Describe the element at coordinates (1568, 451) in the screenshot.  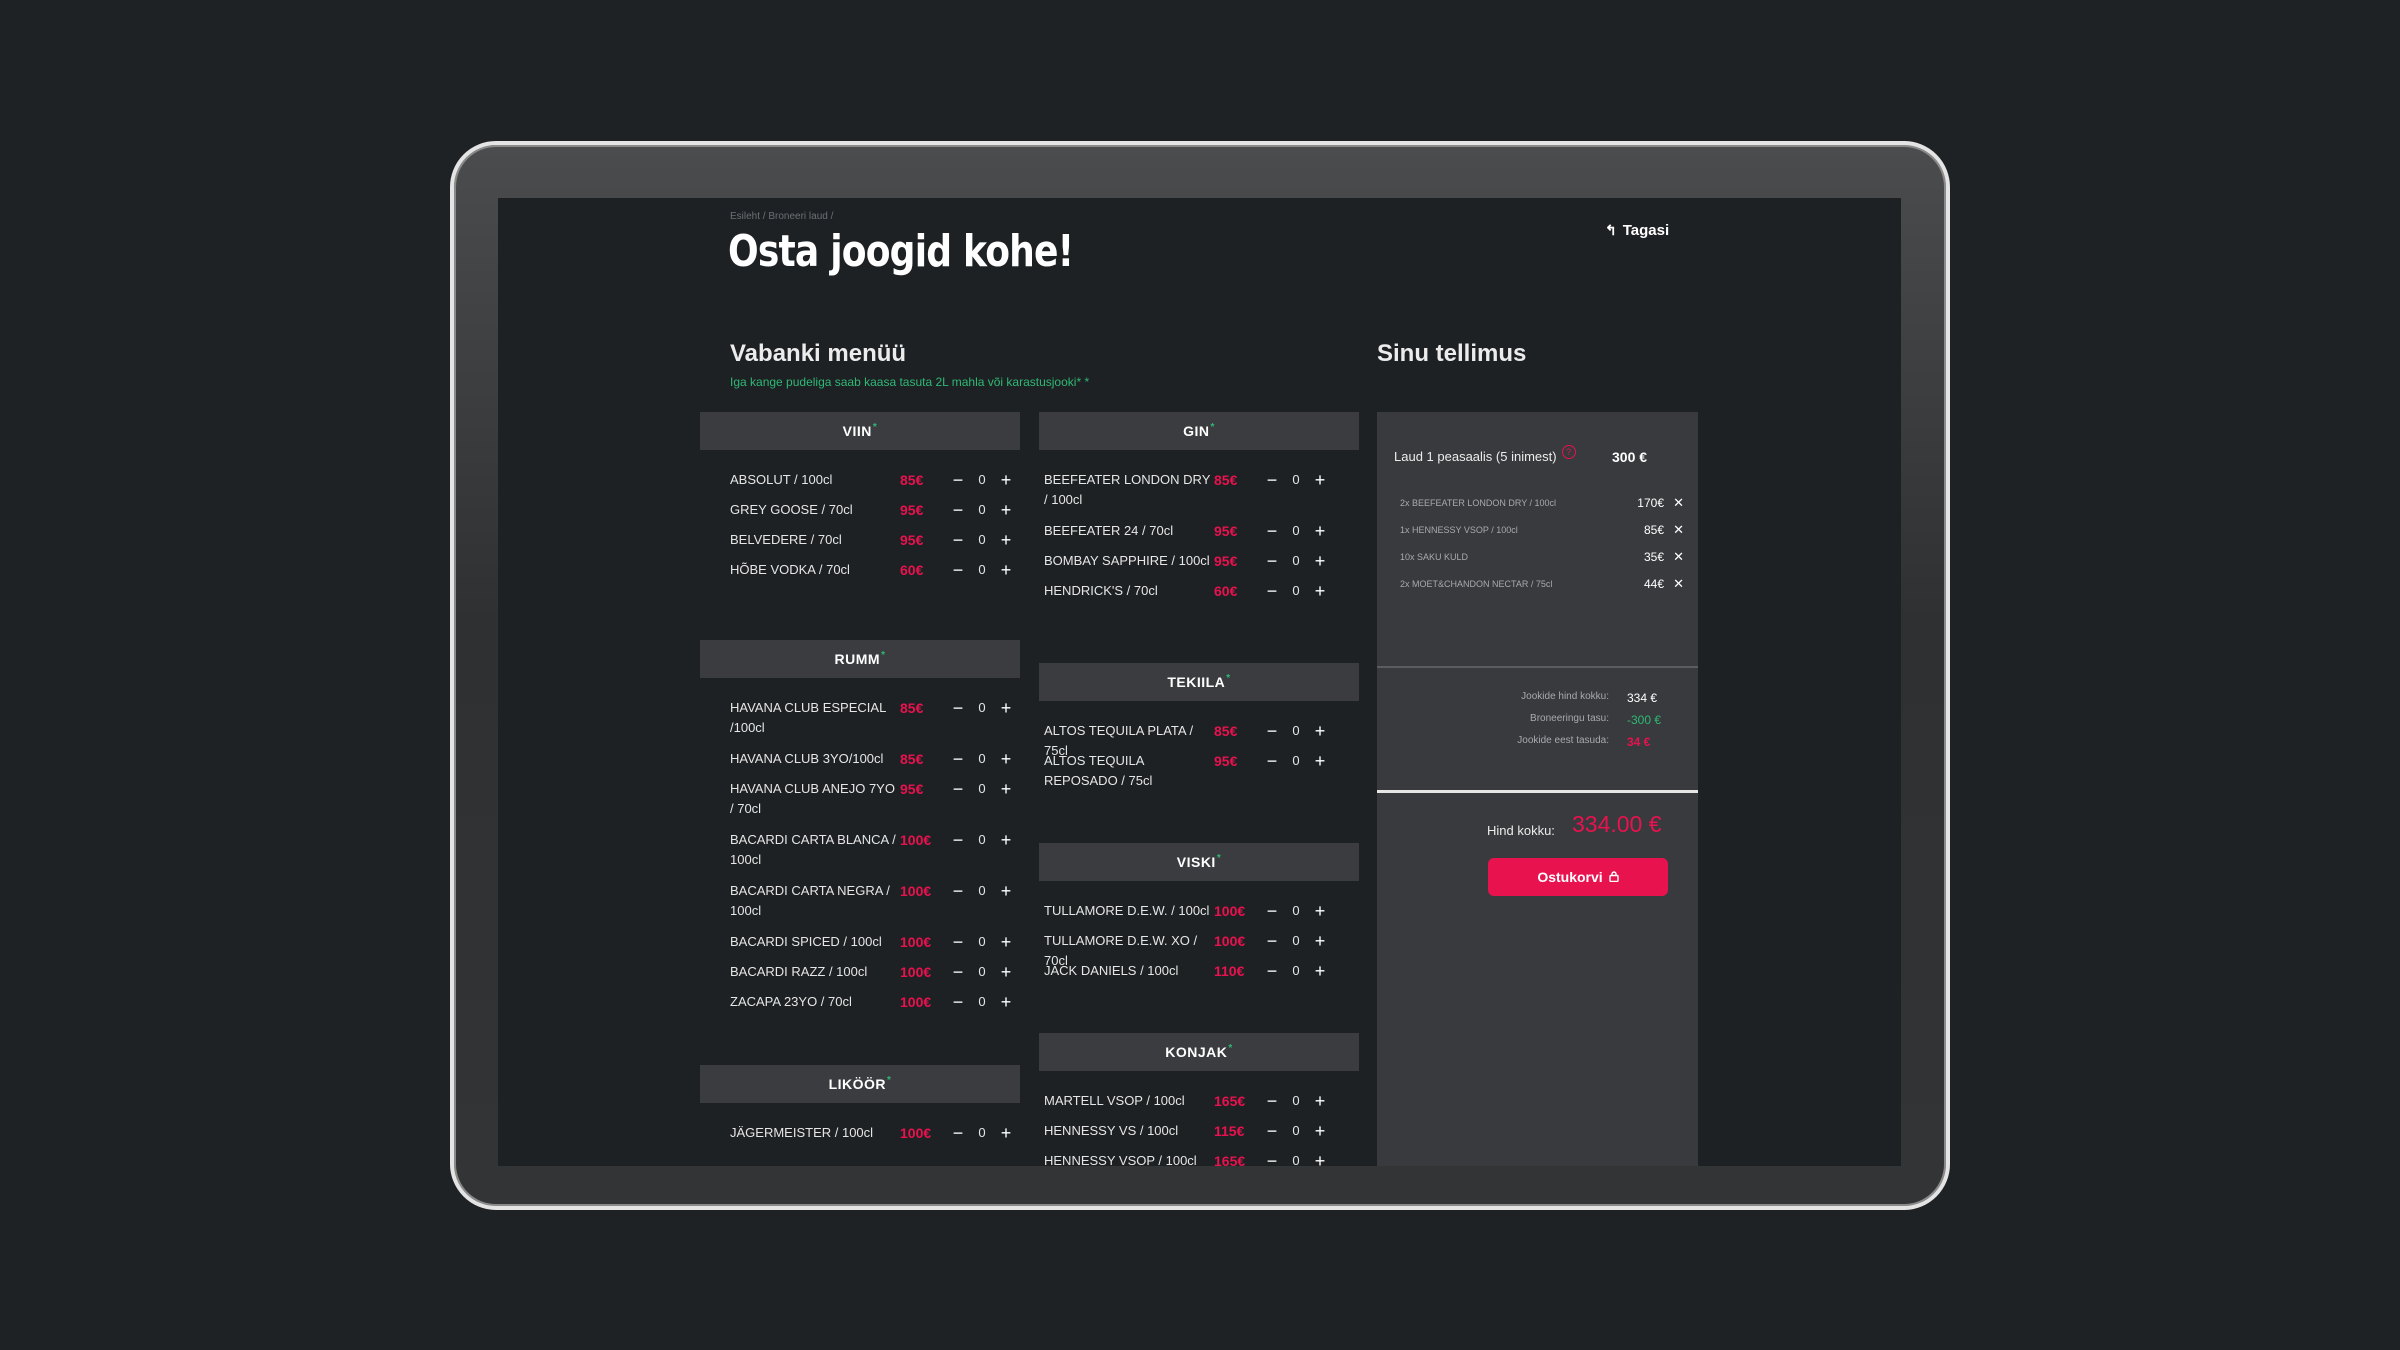
I see `help-icon: ?` at that location.